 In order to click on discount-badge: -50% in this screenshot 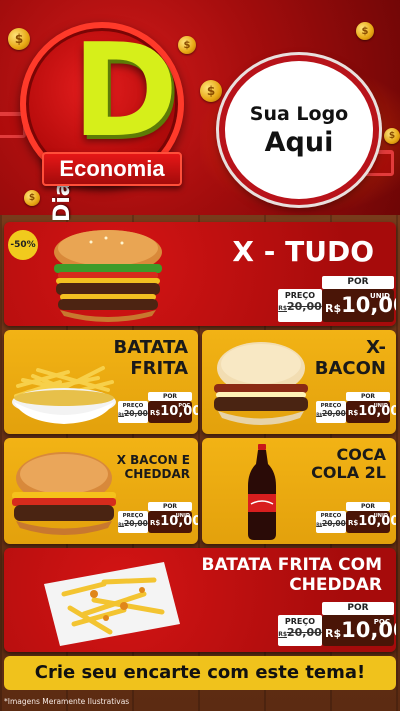, I will do `click(23, 245)`.